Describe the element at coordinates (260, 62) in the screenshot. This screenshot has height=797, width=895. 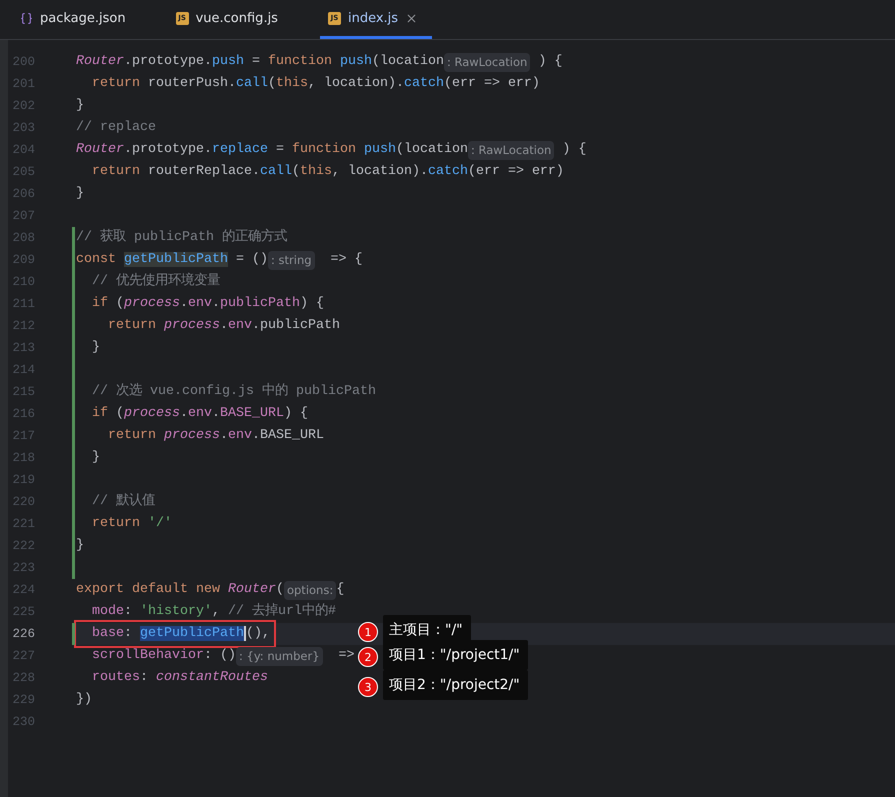
I see `code-text: Router.prototype.push = function push(location` at that location.